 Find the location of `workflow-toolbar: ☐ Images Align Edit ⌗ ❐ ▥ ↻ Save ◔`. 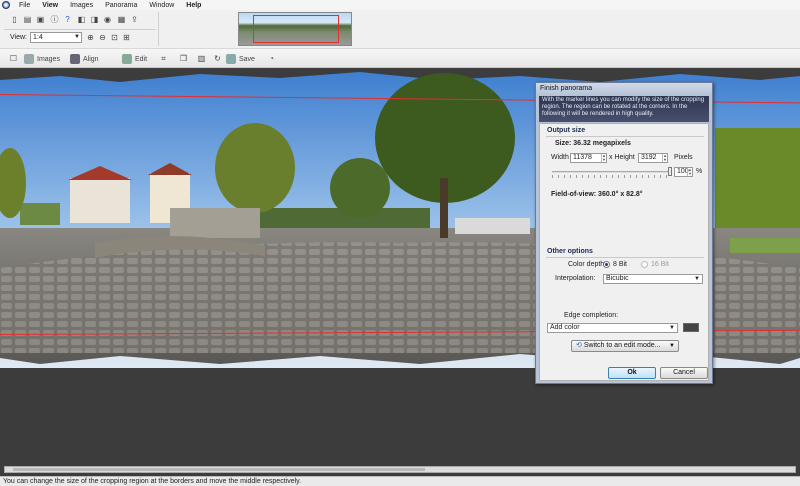

workflow-toolbar: ☐ Images Align Edit ⌗ ❐ ▥ ↻ Save ◔ is located at coordinates (400, 58).